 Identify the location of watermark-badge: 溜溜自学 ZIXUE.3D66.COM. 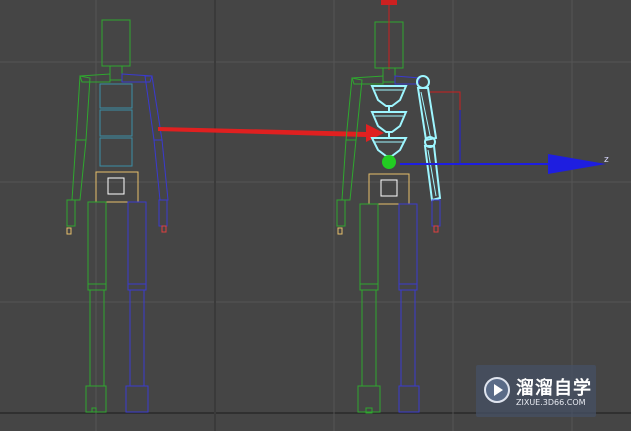
(536, 391).